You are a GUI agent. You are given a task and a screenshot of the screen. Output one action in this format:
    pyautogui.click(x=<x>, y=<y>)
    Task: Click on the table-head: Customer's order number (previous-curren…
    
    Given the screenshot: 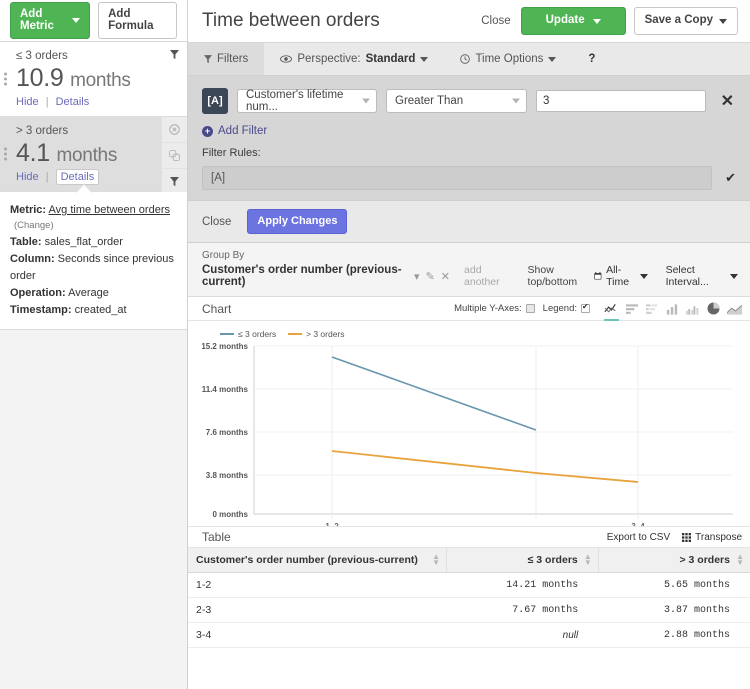 What is the action you would take?
    pyautogui.click(x=469, y=560)
    